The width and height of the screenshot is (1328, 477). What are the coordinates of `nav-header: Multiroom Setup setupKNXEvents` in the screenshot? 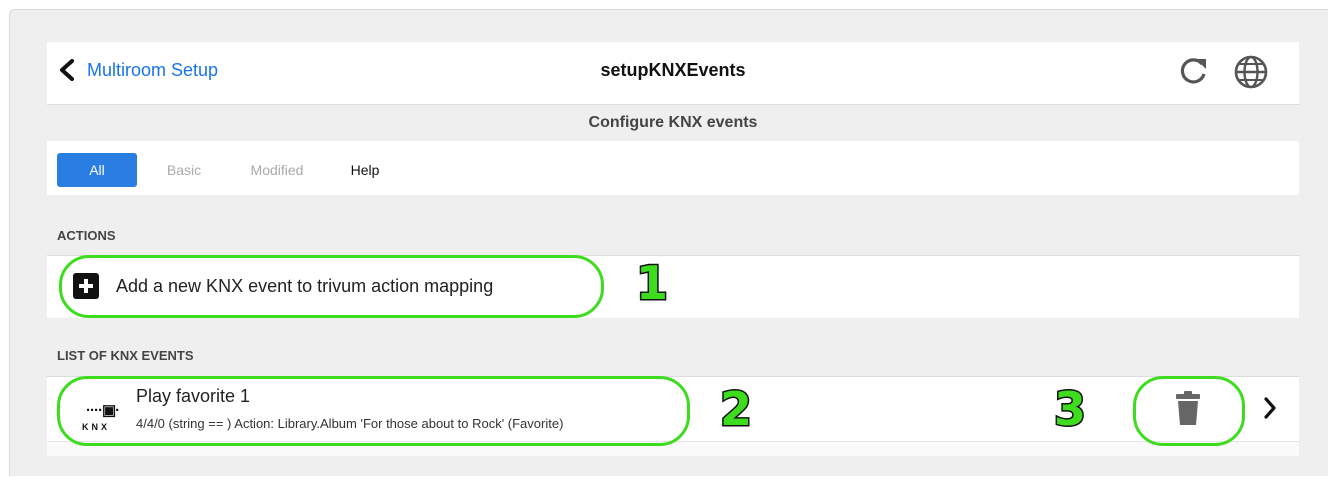 It's located at (673, 73).